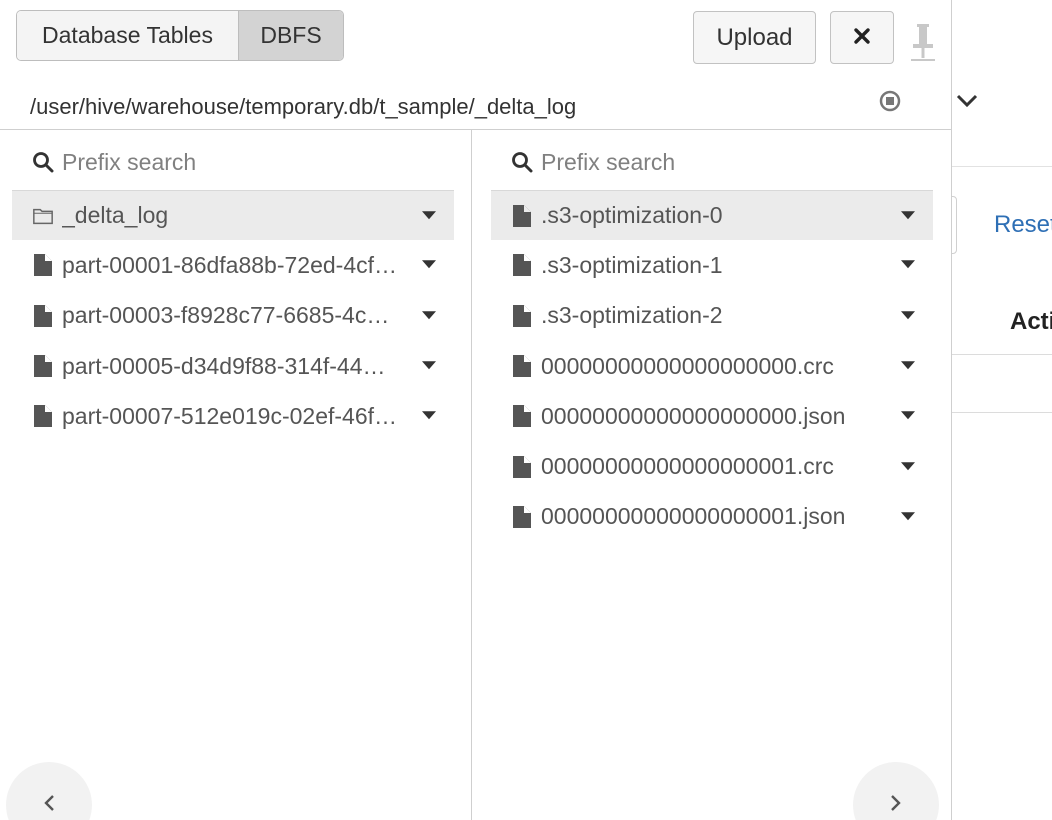 This screenshot has width=1052, height=820. Describe the element at coordinates (632, 215) in the screenshot. I see `item-name: .s3-optimization-0` at that location.